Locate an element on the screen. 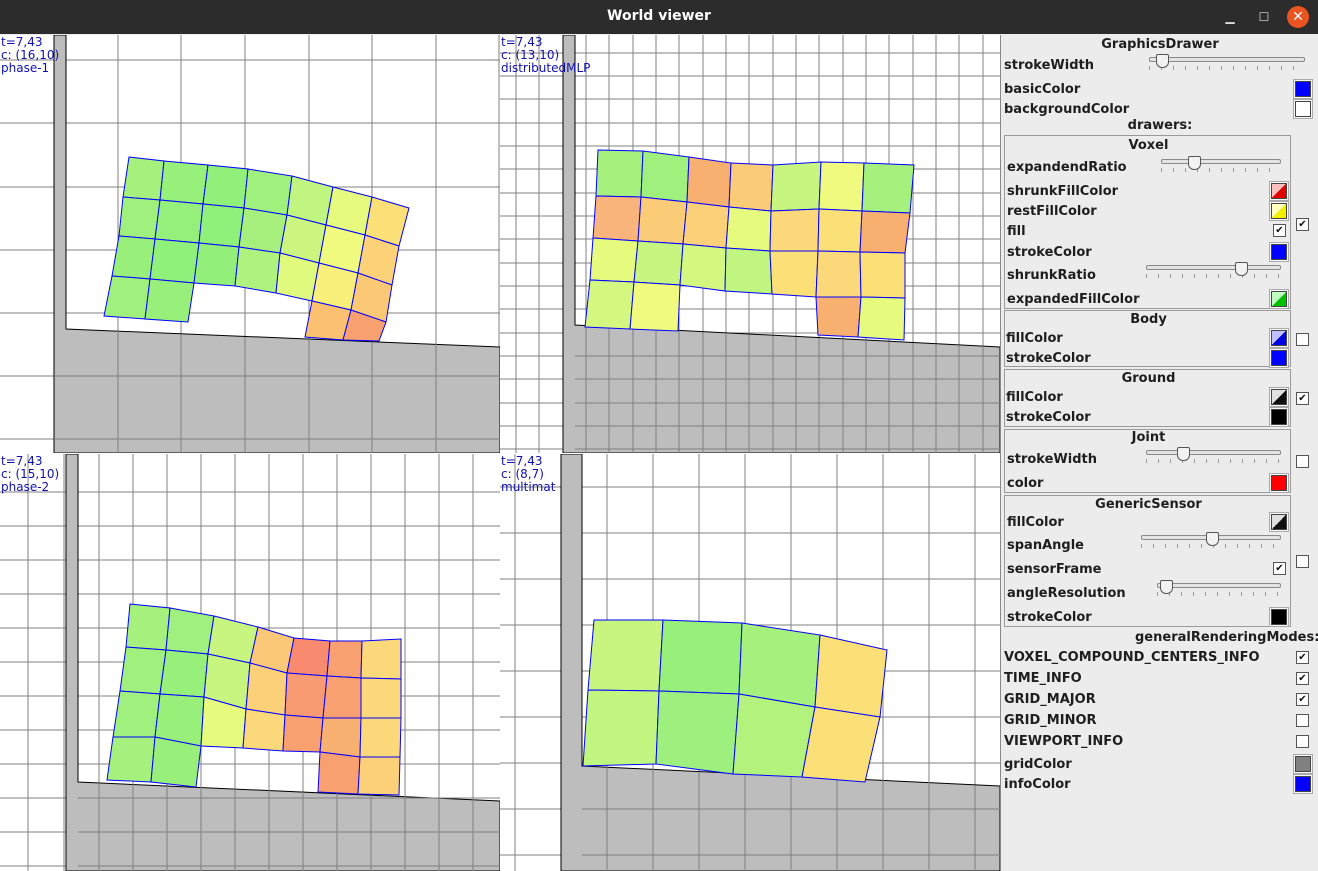 This screenshot has height=871, width=1318. shrunk-fill-color-button is located at coordinates (1279, 191).